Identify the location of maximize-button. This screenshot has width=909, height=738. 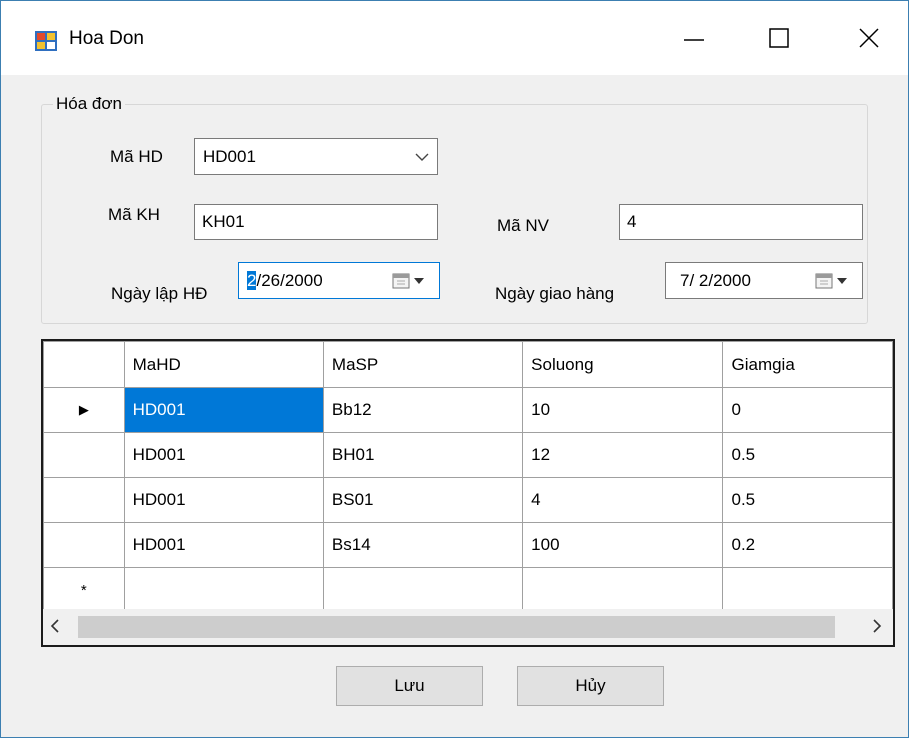
(779, 38).